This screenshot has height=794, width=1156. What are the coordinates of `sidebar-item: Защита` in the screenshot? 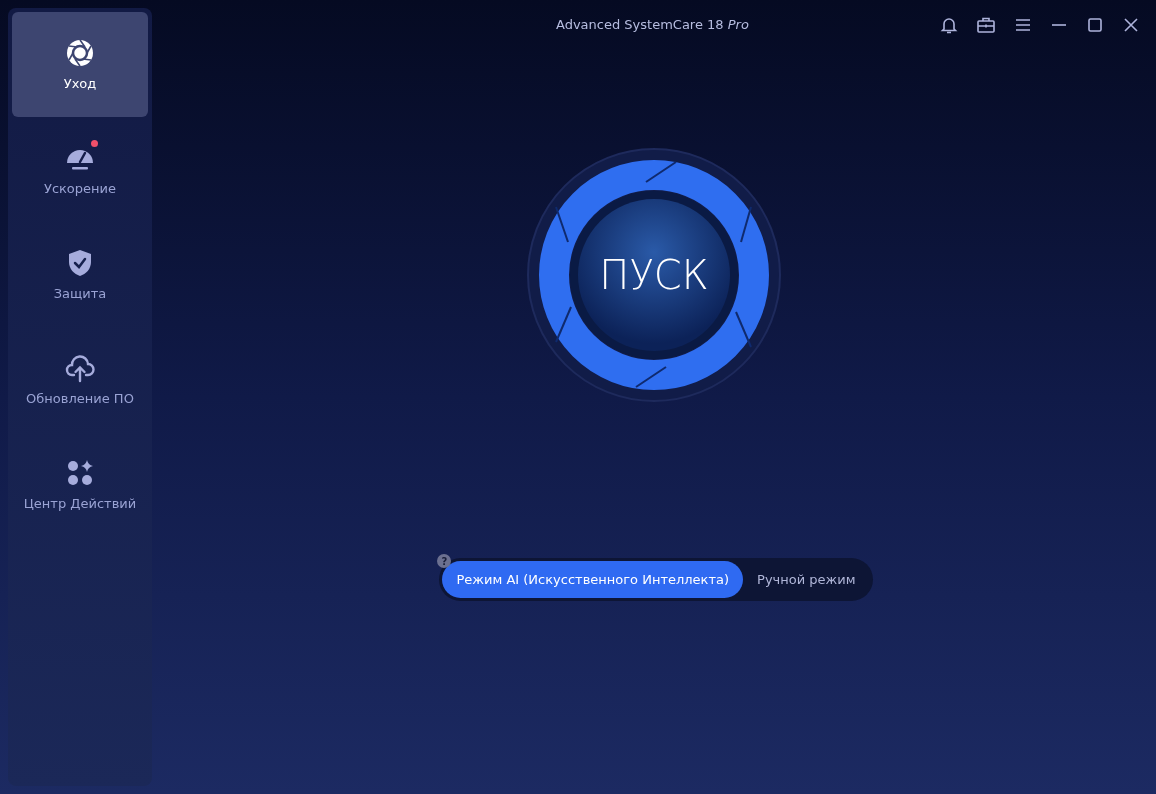 It's located at (80, 274).